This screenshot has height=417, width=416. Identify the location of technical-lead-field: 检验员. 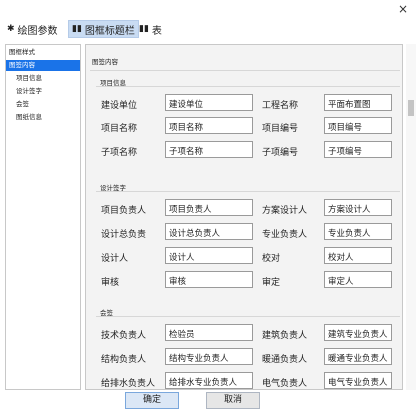
(209, 332).